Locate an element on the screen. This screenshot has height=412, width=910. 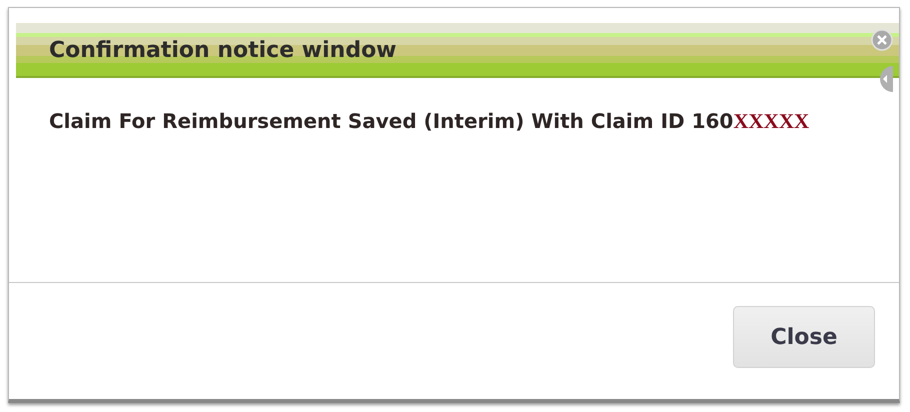
close-button: Close is located at coordinates (804, 337).